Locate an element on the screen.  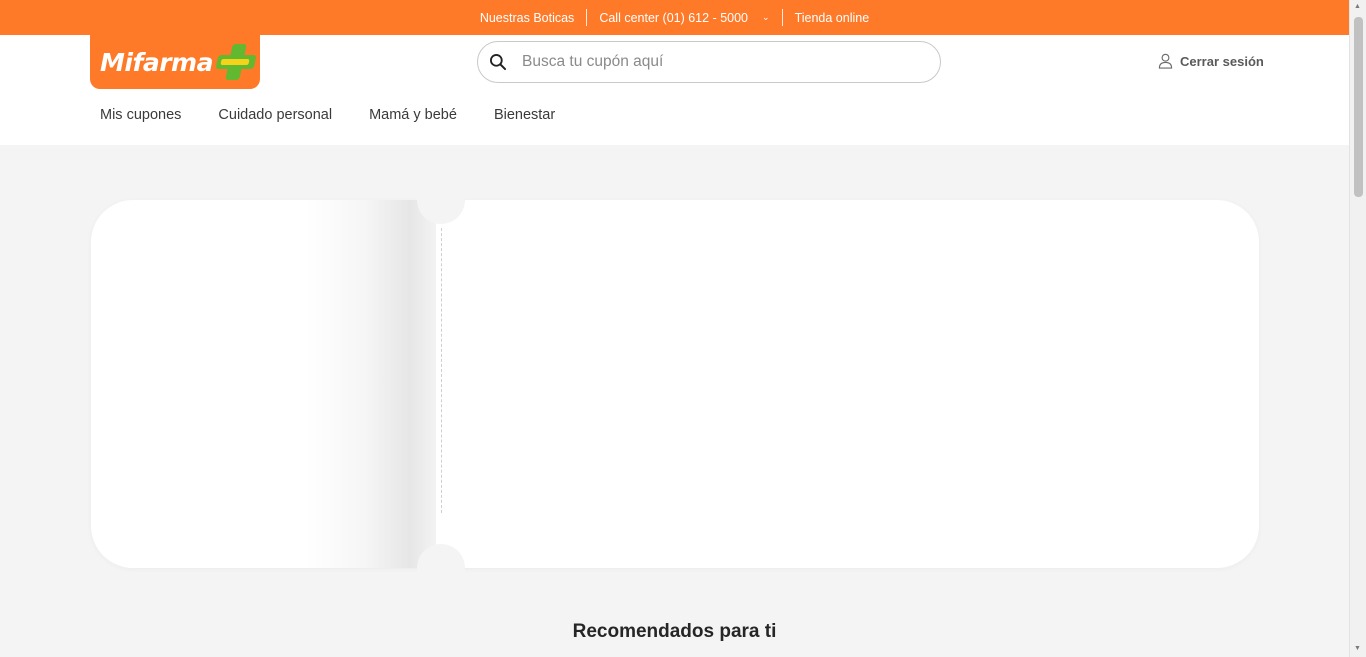
nav-item-bienestar: Bienestar is located at coordinates (524, 115).